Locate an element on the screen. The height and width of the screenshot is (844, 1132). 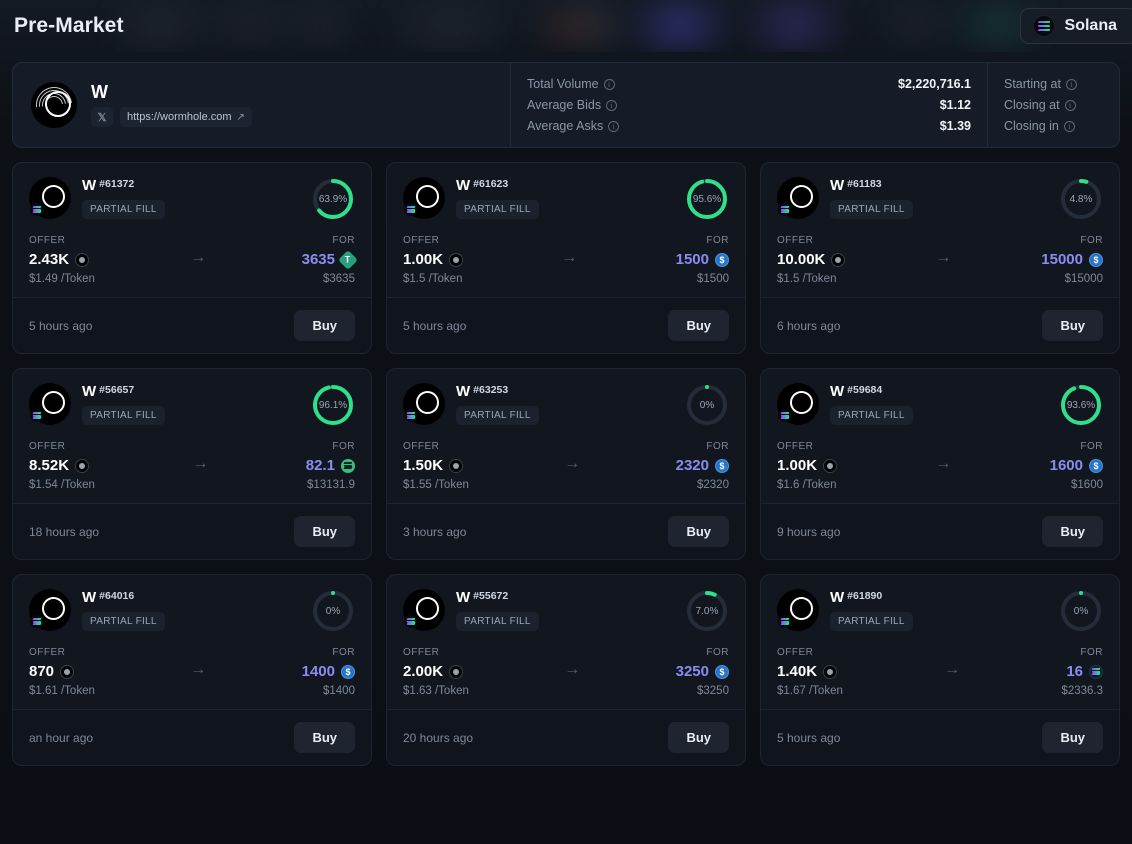
chain-selector-button: Solana is located at coordinates (1075, 26).